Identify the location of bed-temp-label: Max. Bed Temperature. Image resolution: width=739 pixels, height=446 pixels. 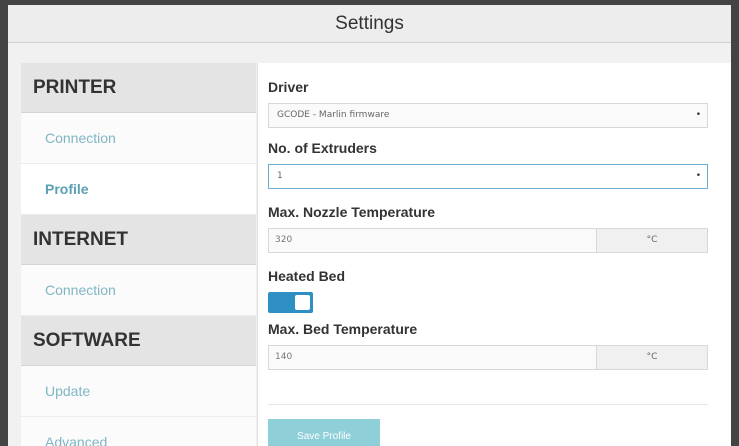
(343, 329).